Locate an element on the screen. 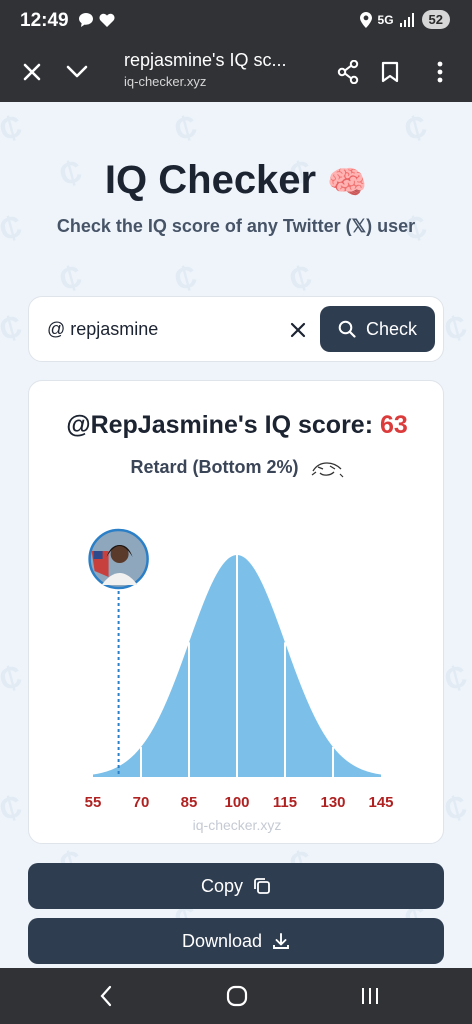 The width and height of the screenshot is (472, 1024). bookmark-button is located at coordinates (390, 72).